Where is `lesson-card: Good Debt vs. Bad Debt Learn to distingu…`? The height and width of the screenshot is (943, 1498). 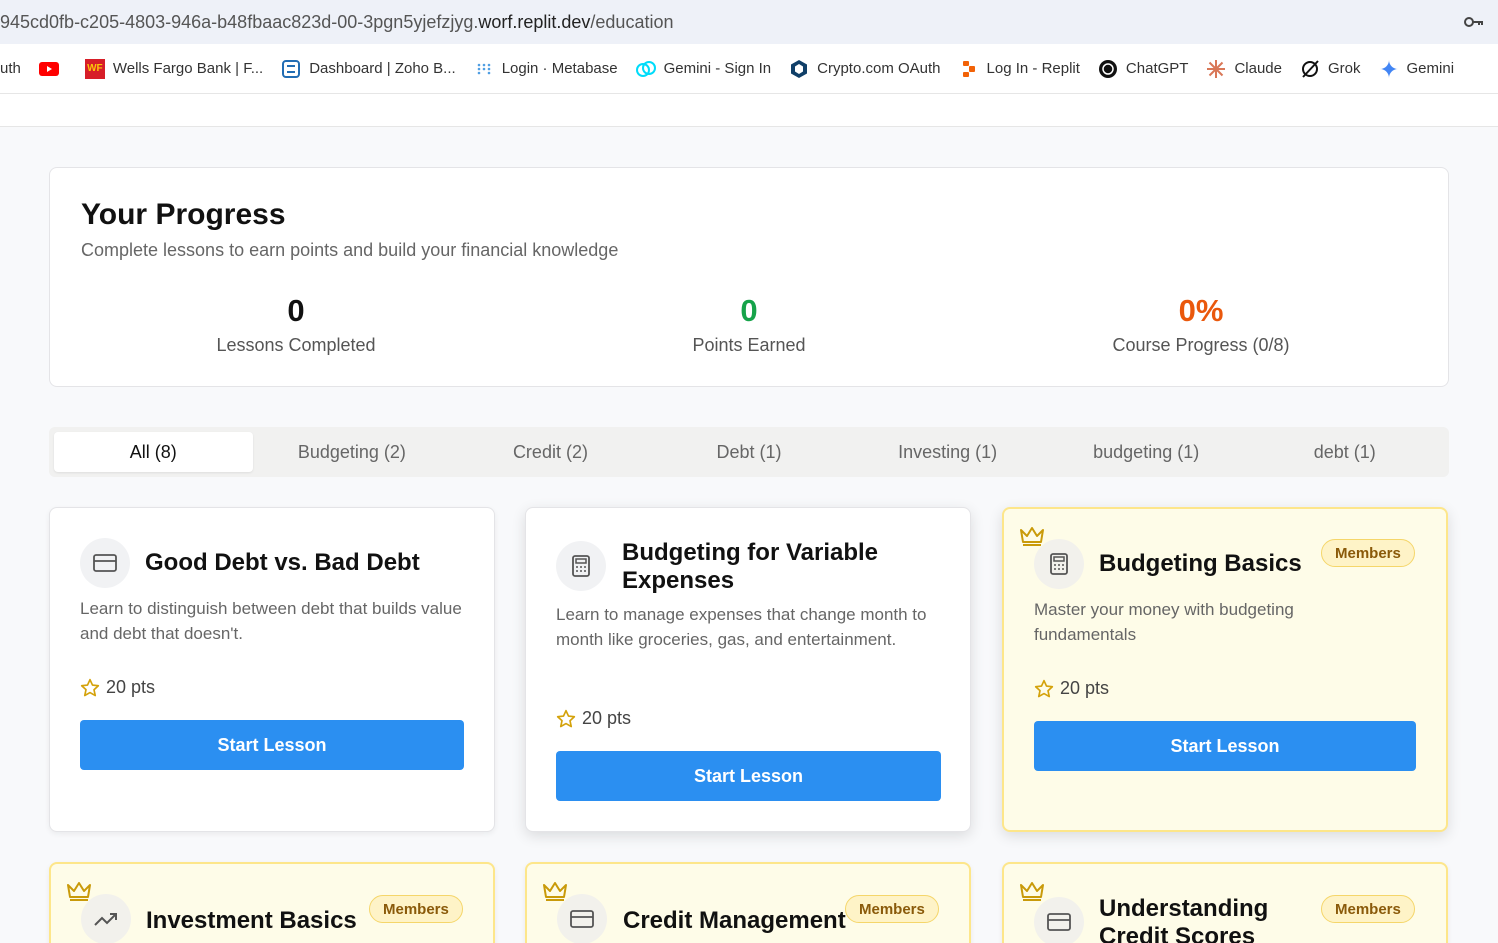
lesson-card: Good Debt vs. Bad Debt Learn to distingu… is located at coordinates (272, 669).